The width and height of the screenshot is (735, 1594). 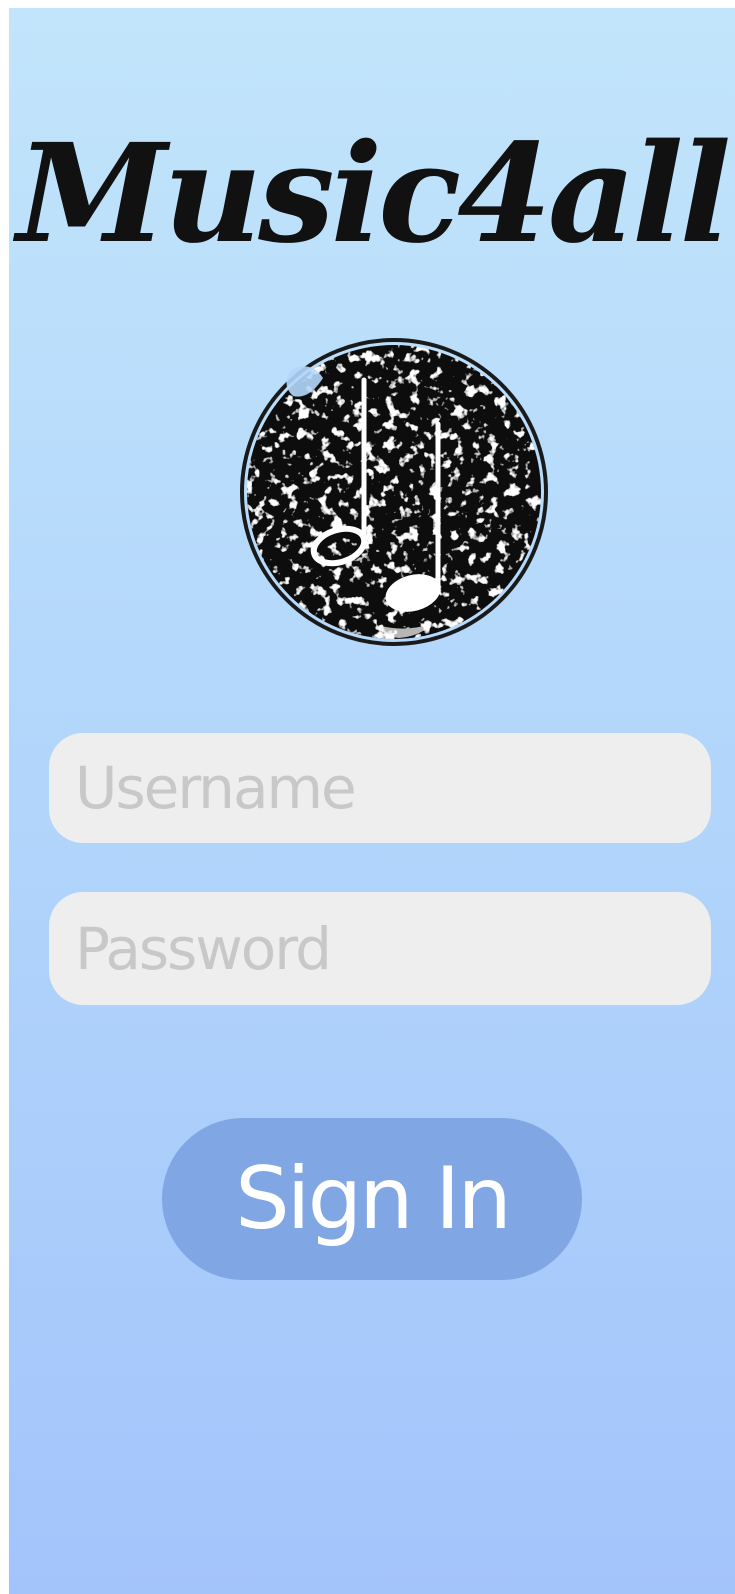 I want to click on password-input, so click(x=380, y=948).